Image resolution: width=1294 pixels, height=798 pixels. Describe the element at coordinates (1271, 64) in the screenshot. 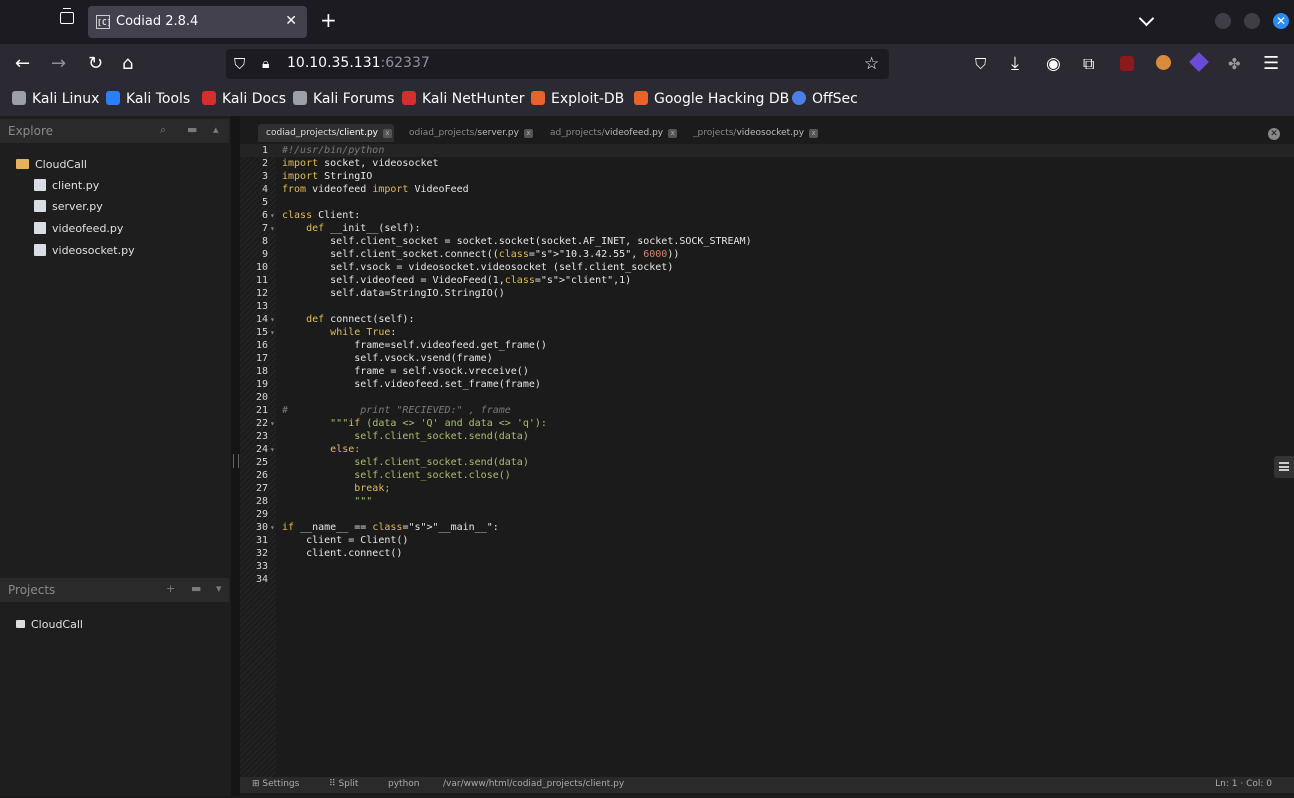

I see `menu-icon: ☰` at that location.